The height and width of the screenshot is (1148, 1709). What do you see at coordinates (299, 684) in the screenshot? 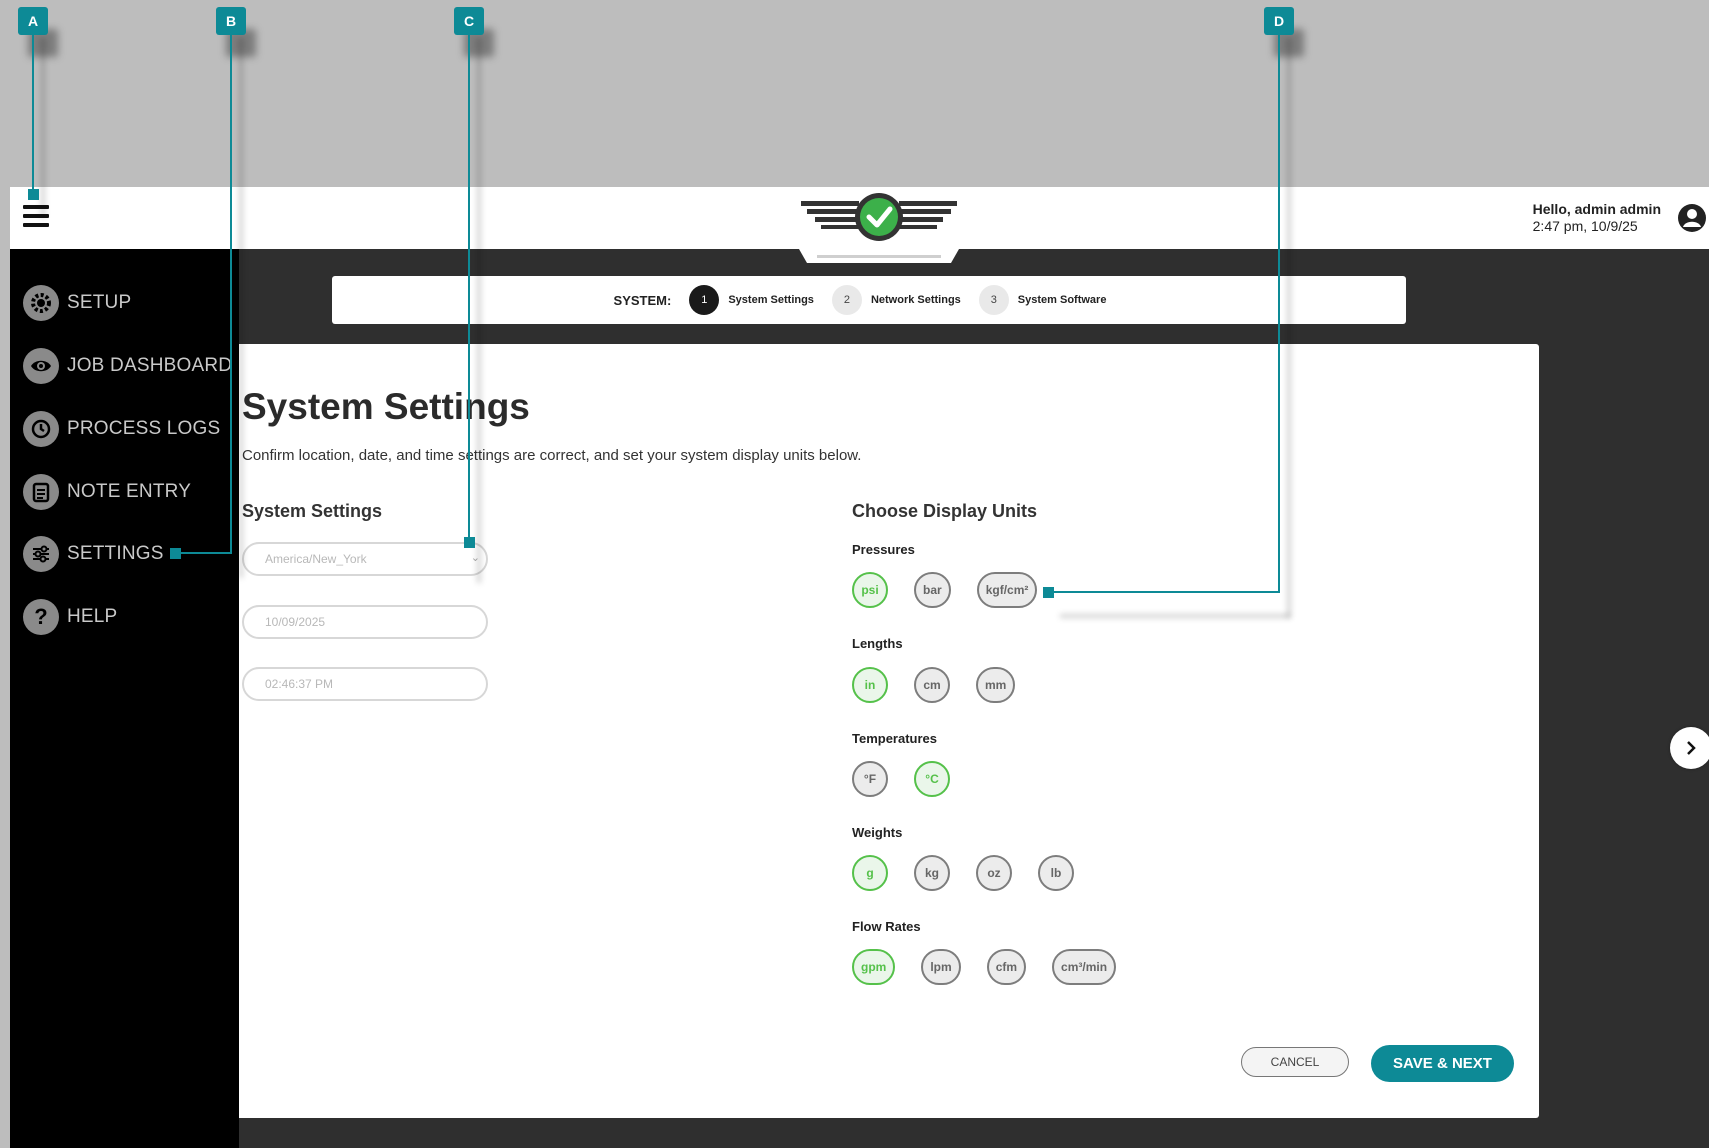
I see `time-value: 02:46:37 PM` at bounding box center [299, 684].